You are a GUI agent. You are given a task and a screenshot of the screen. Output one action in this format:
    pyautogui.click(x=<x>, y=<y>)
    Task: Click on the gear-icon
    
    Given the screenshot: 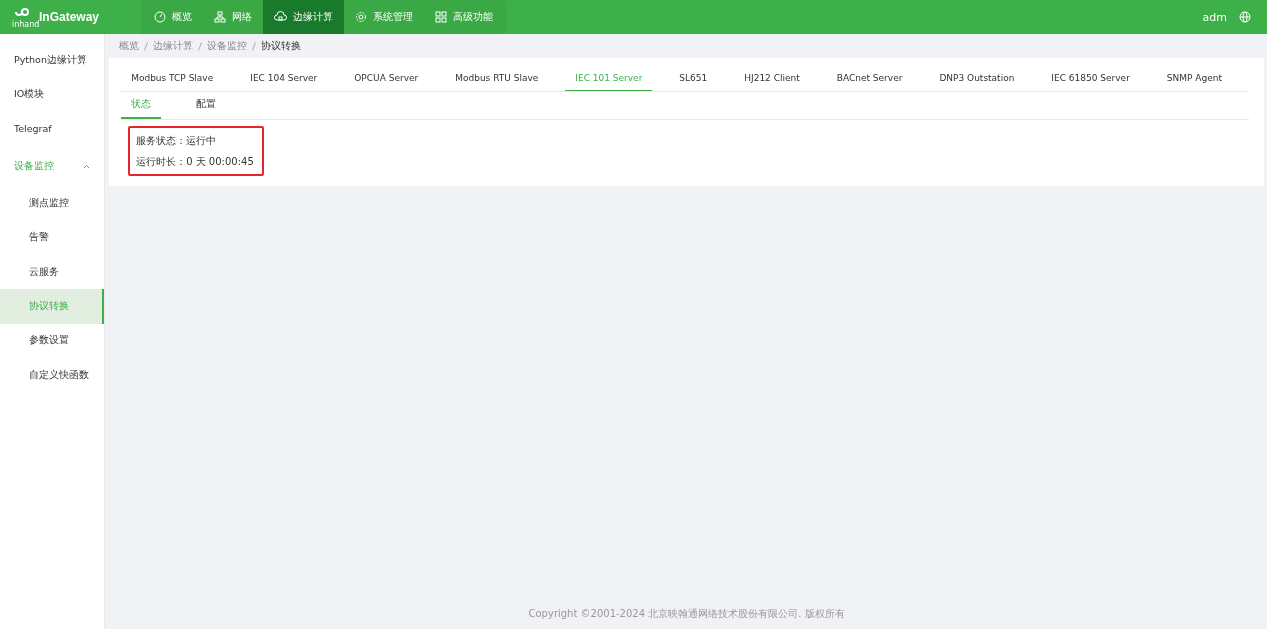 What is the action you would take?
    pyautogui.click(x=361, y=17)
    